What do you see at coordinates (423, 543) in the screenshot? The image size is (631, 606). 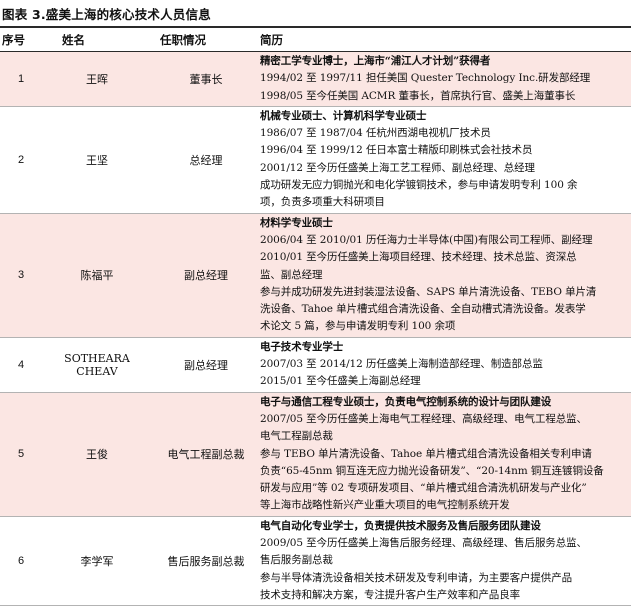 I see `resume-line: 2009/05 至今历任盛美上海售后服务经理、高级经理、售后服务总监、` at bounding box center [423, 543].